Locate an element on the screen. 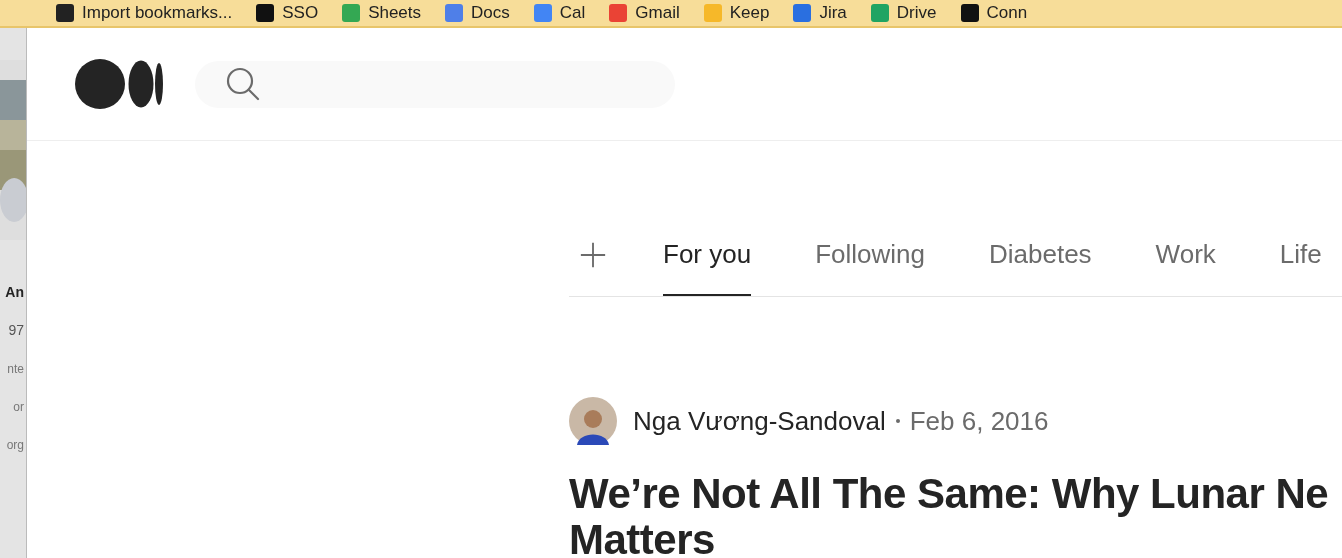  feed-tab: Life is located at coordinates (1300, 254).